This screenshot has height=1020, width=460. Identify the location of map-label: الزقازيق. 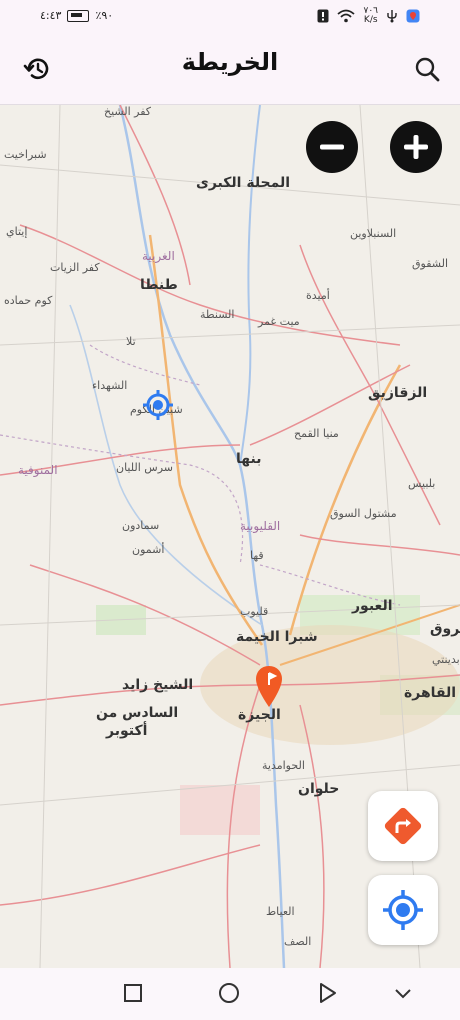
(398, 393).